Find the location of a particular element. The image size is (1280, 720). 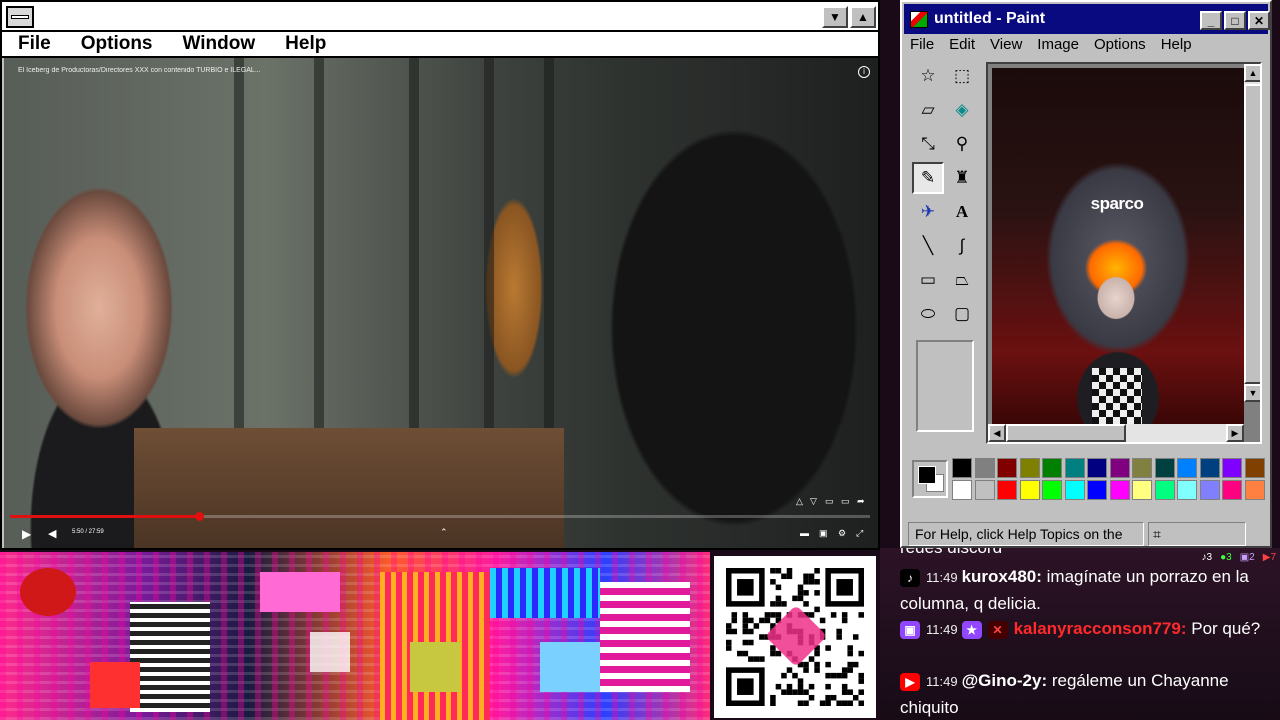

scroll-left-icon: ◀ is located at coordinates (997, 433).